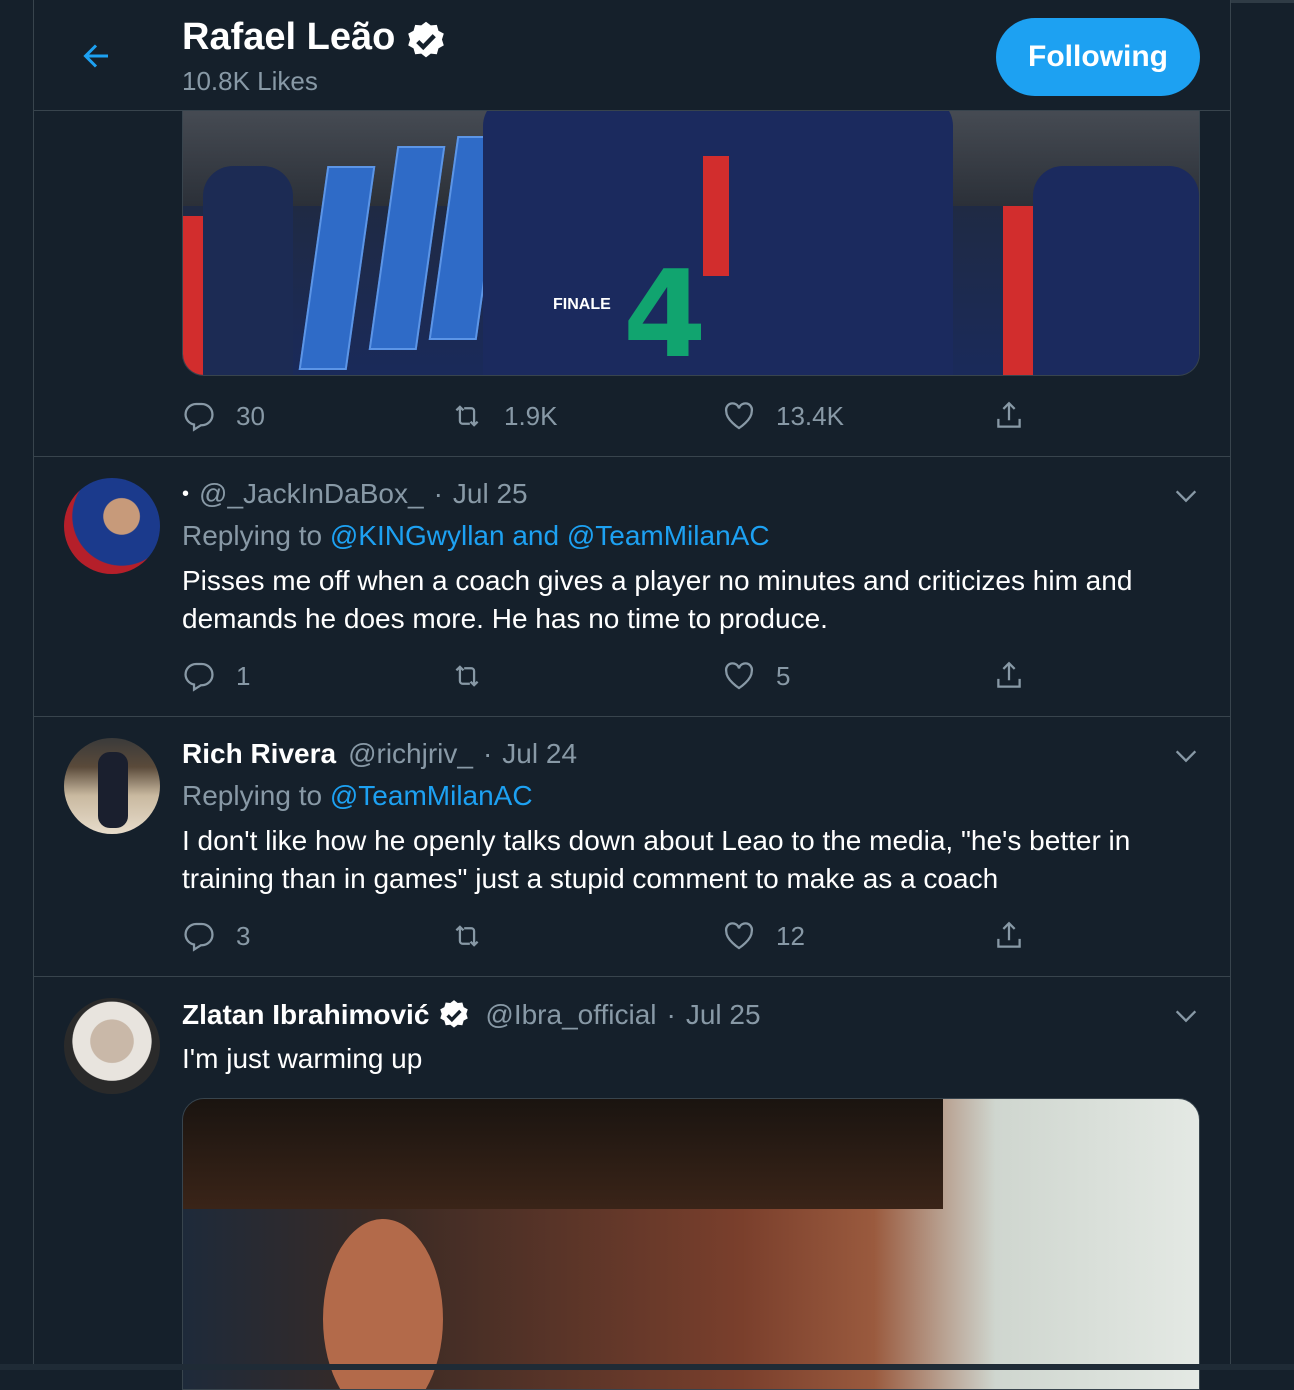 Image resolution: width=1294 pixels, height=1390 pixels. I want to click on reply-mentions: @KINGwyllan and @TeamMilanAC, so click(550, 535).